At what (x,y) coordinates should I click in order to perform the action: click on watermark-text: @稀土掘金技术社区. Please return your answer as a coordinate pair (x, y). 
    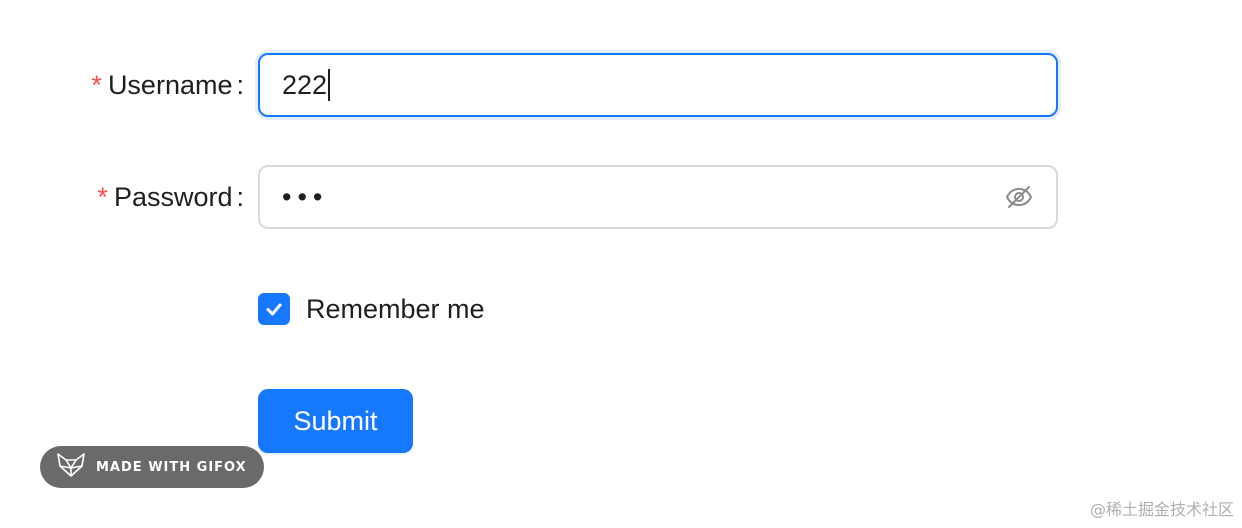
    Looking at the image, I should click on (1161, 509).